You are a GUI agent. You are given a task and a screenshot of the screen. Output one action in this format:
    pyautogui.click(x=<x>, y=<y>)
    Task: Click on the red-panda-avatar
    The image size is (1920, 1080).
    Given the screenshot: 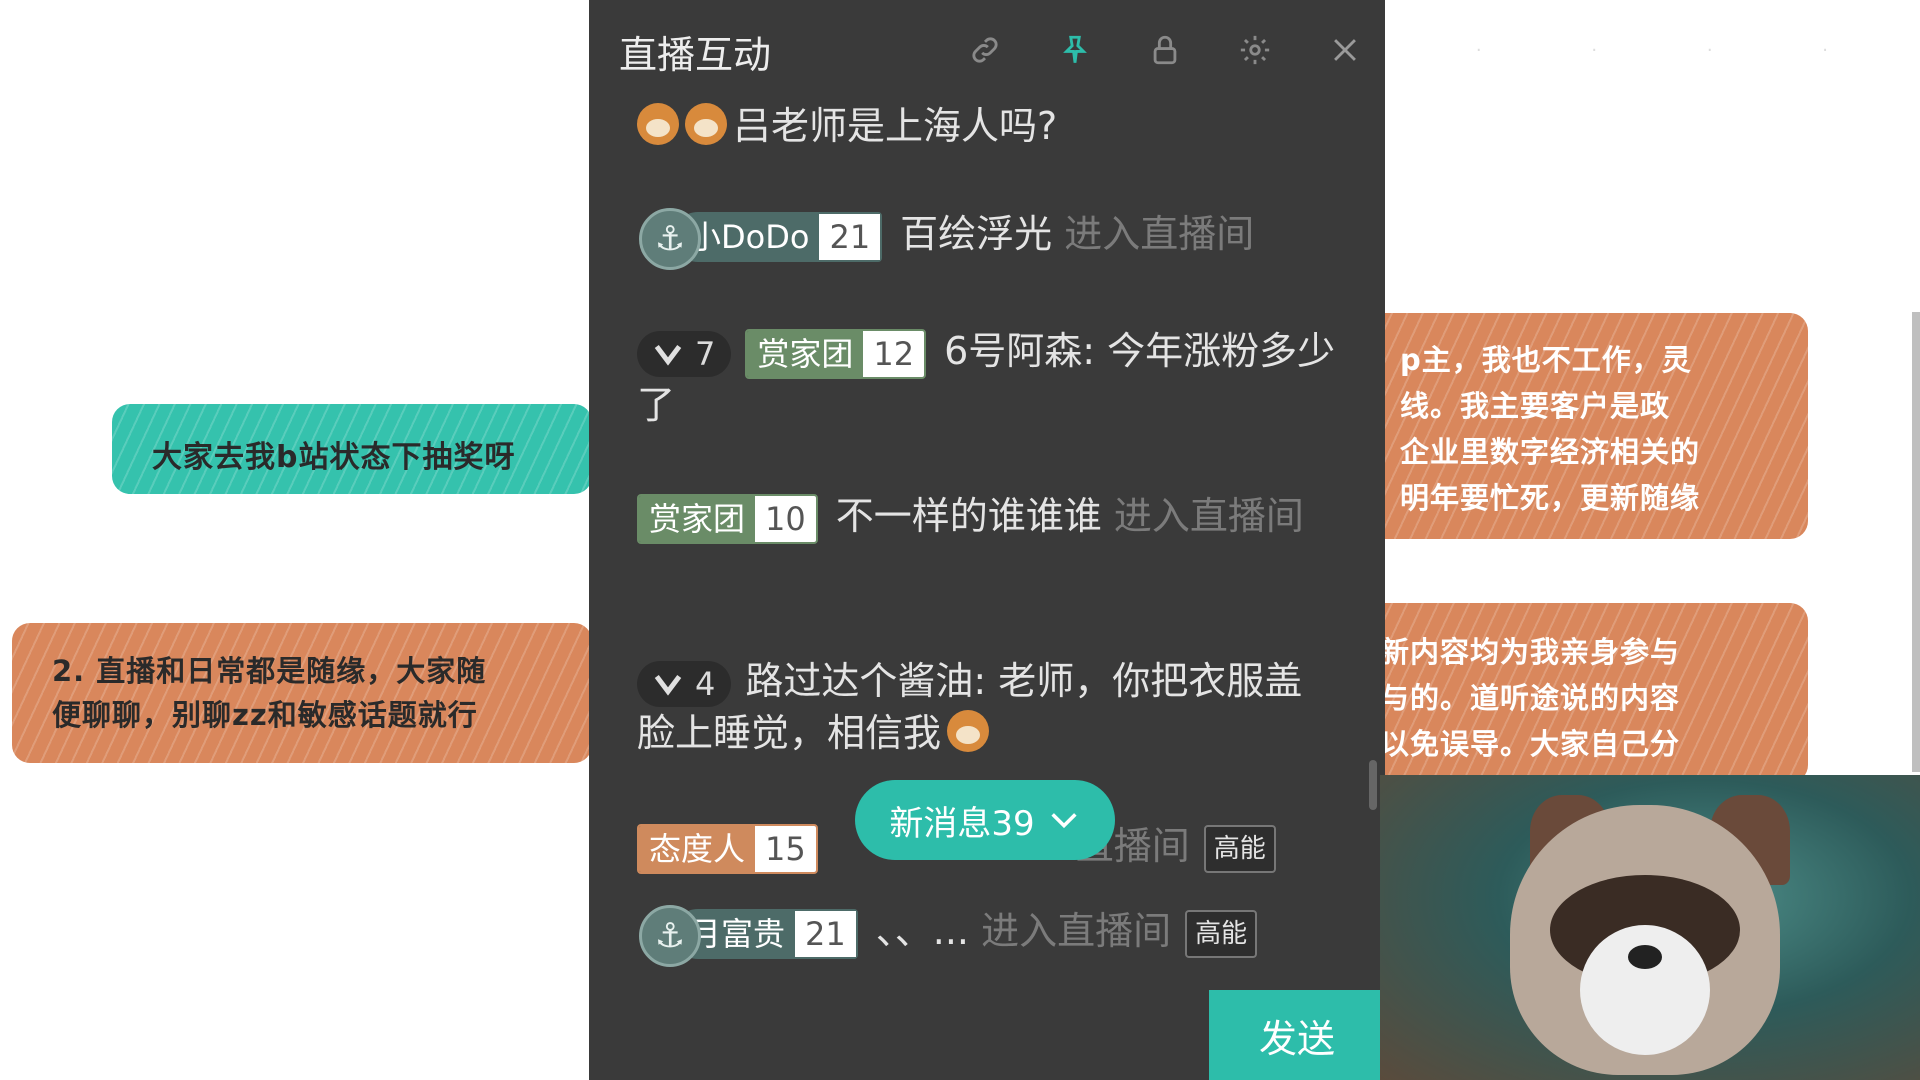 What is the action you would take?
    pyautogui.click(x=1645, y=940)
    